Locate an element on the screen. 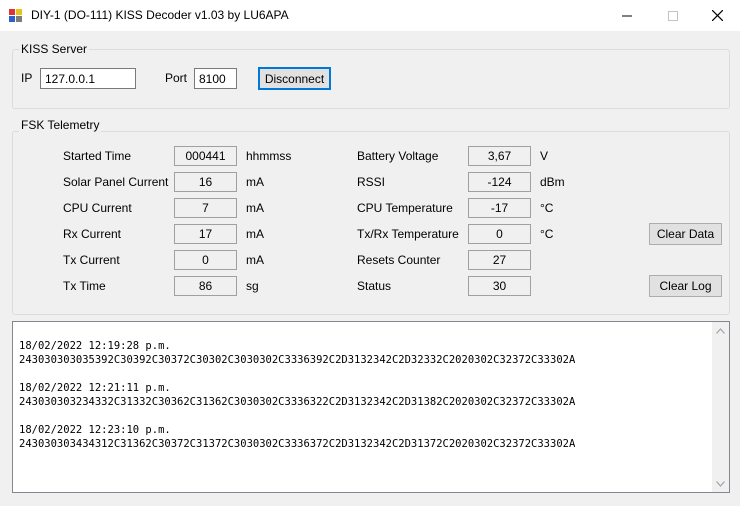  tx-current-value: 0 is located at coordinates (205, 260).